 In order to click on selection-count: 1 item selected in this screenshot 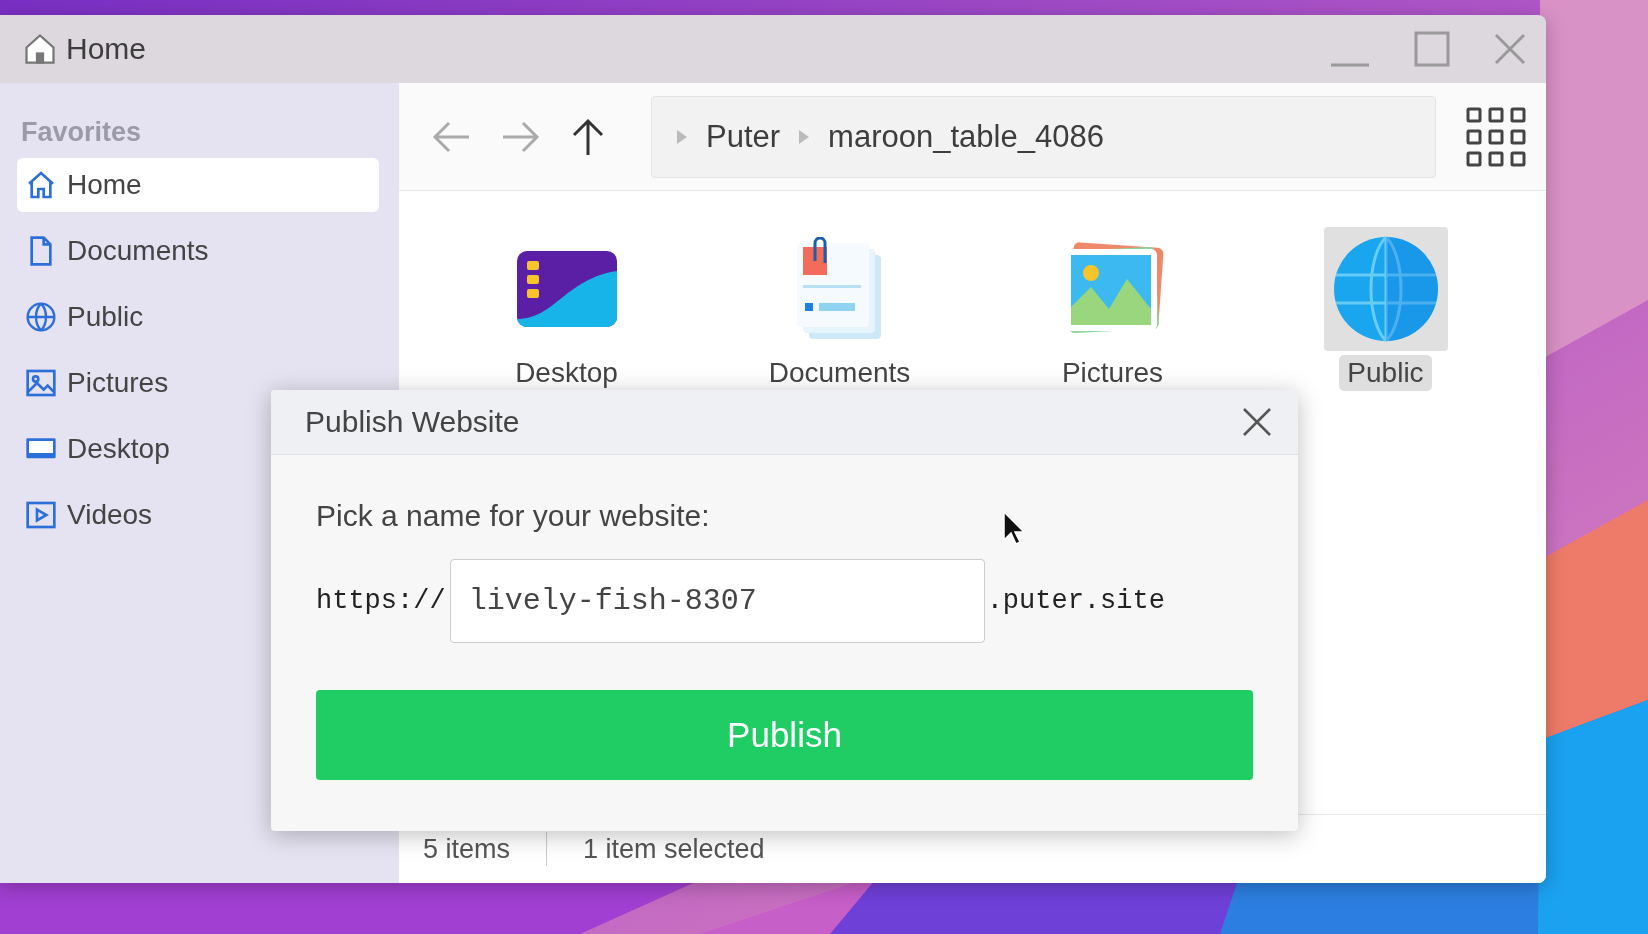, I will do `click(674, 849)`.